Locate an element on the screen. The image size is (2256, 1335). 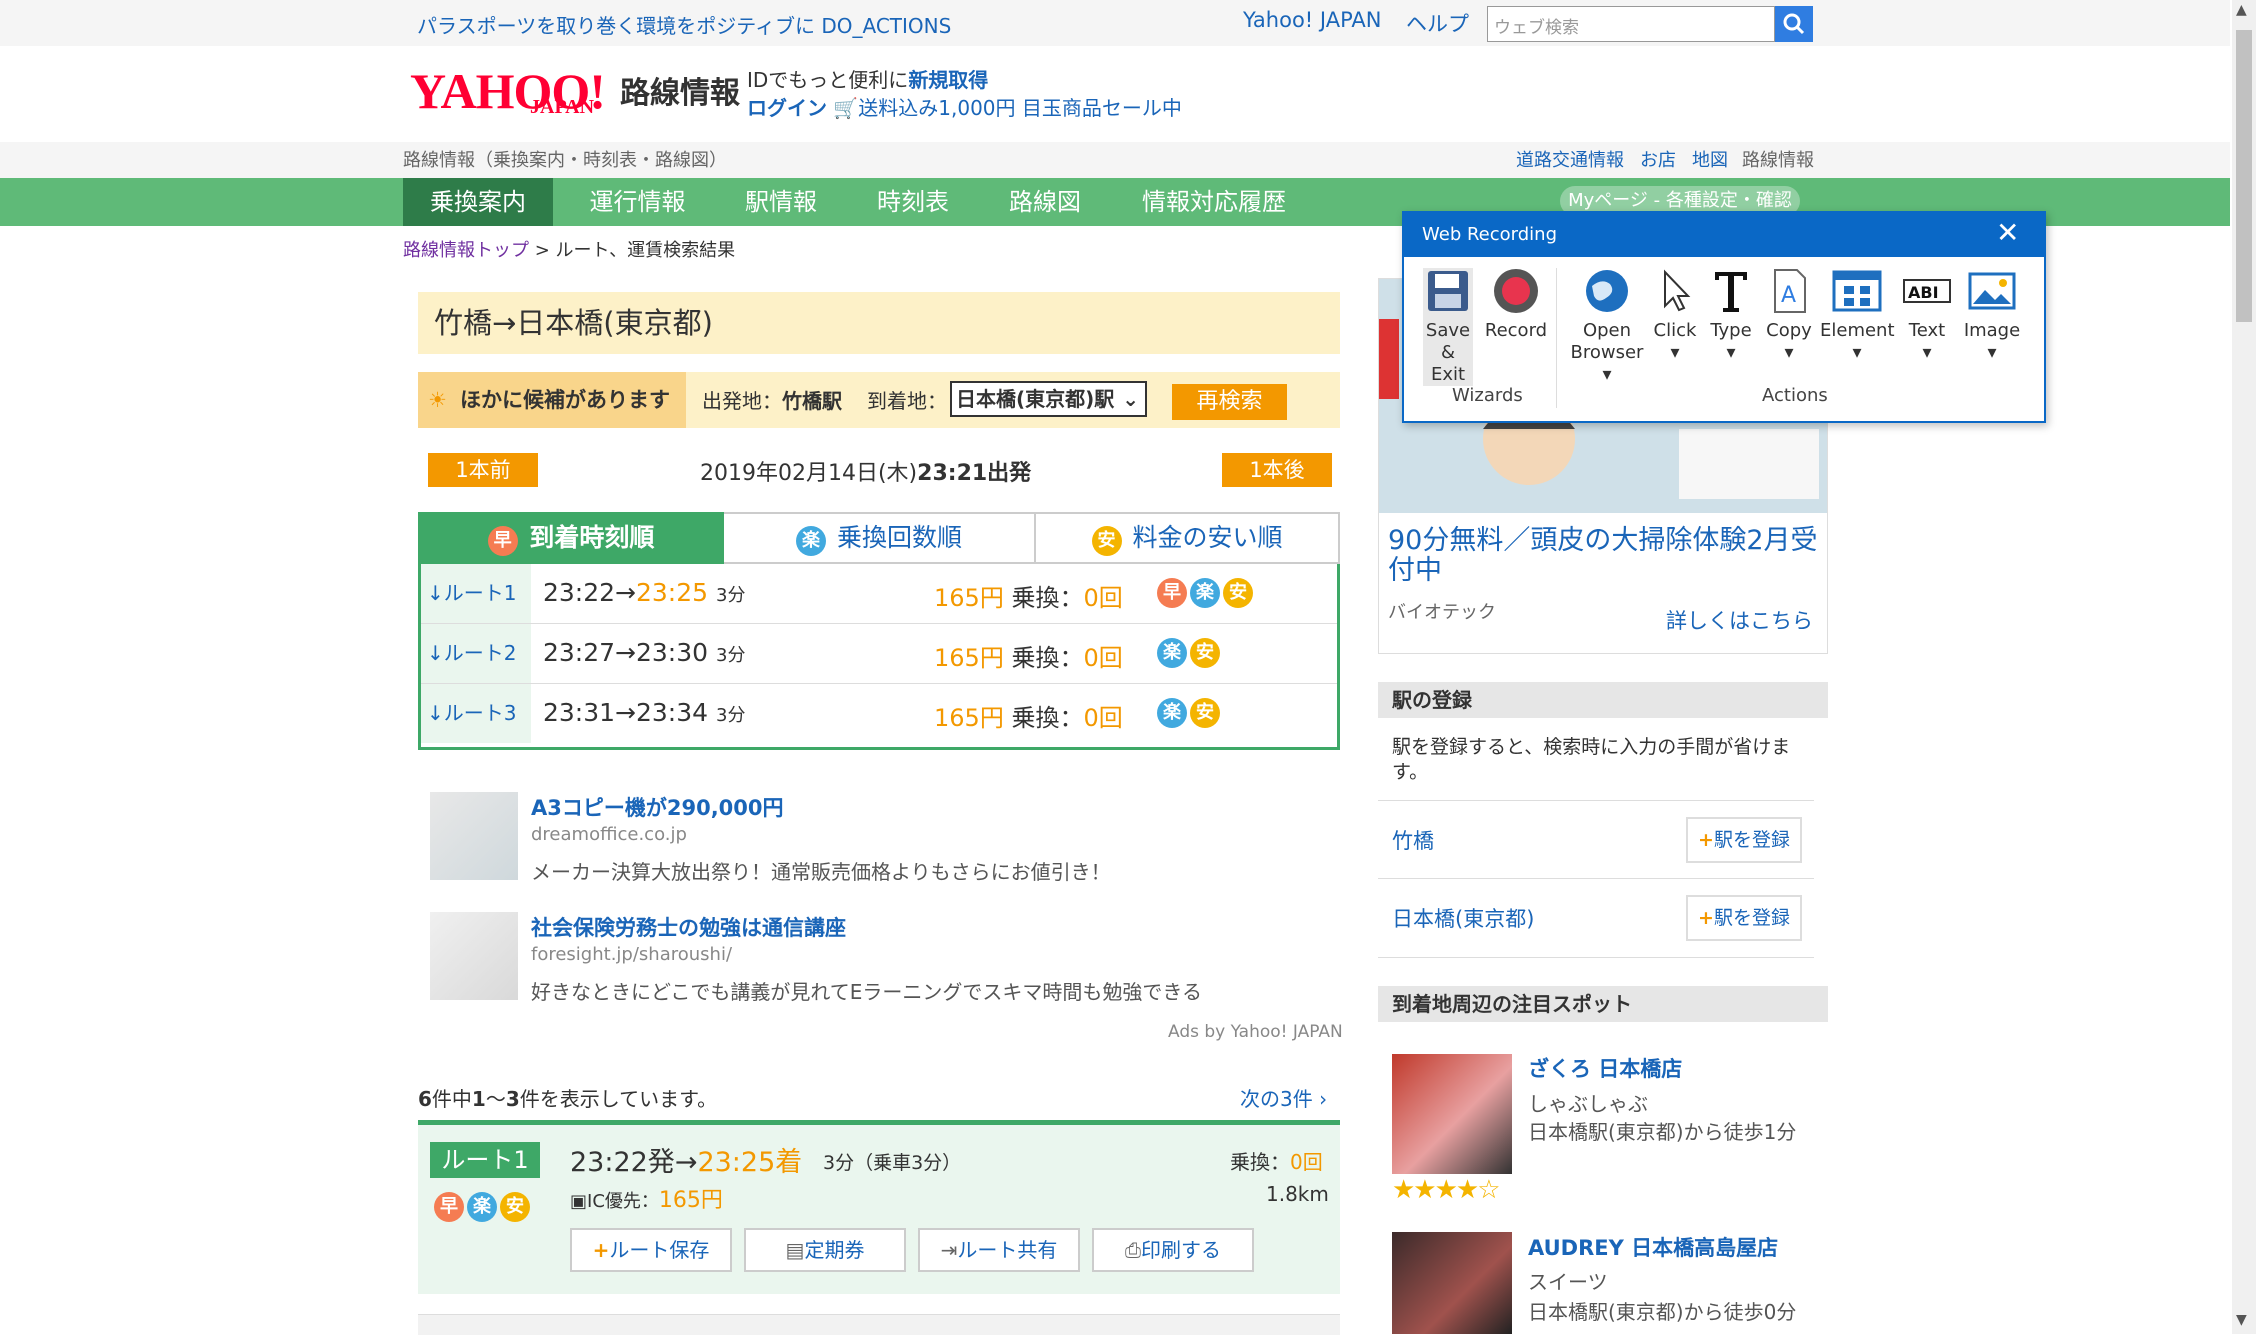
scroll-up-icon: ▲ is located at coordinates (2241, 10).